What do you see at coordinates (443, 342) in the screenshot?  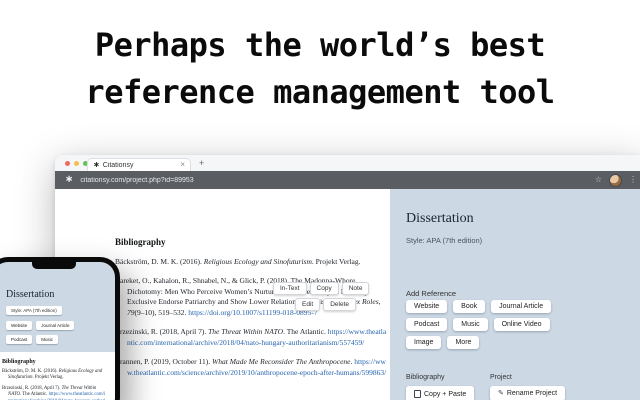 I see `reference-type-row-3: Image More` at bounding box center [443, 342].